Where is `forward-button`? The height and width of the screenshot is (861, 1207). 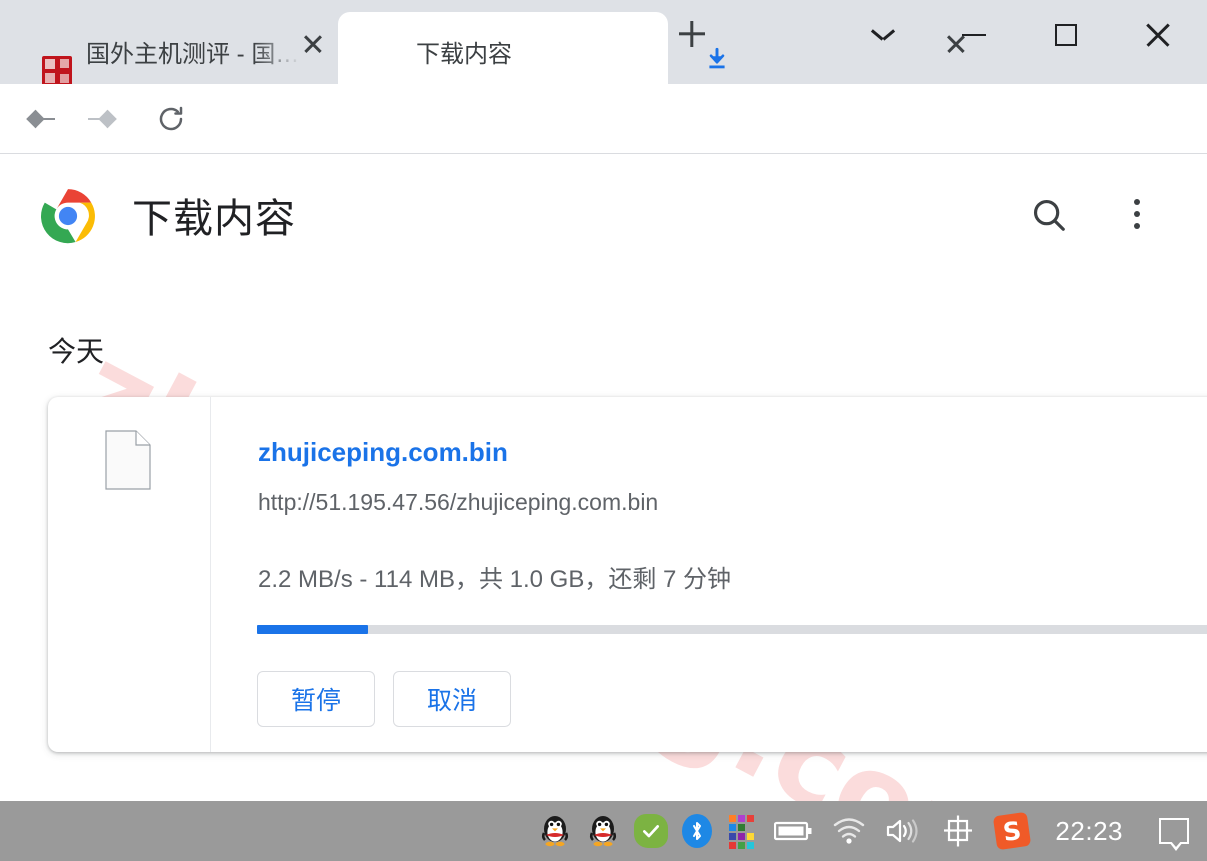
forward-button is located at coordinates (101, 119).